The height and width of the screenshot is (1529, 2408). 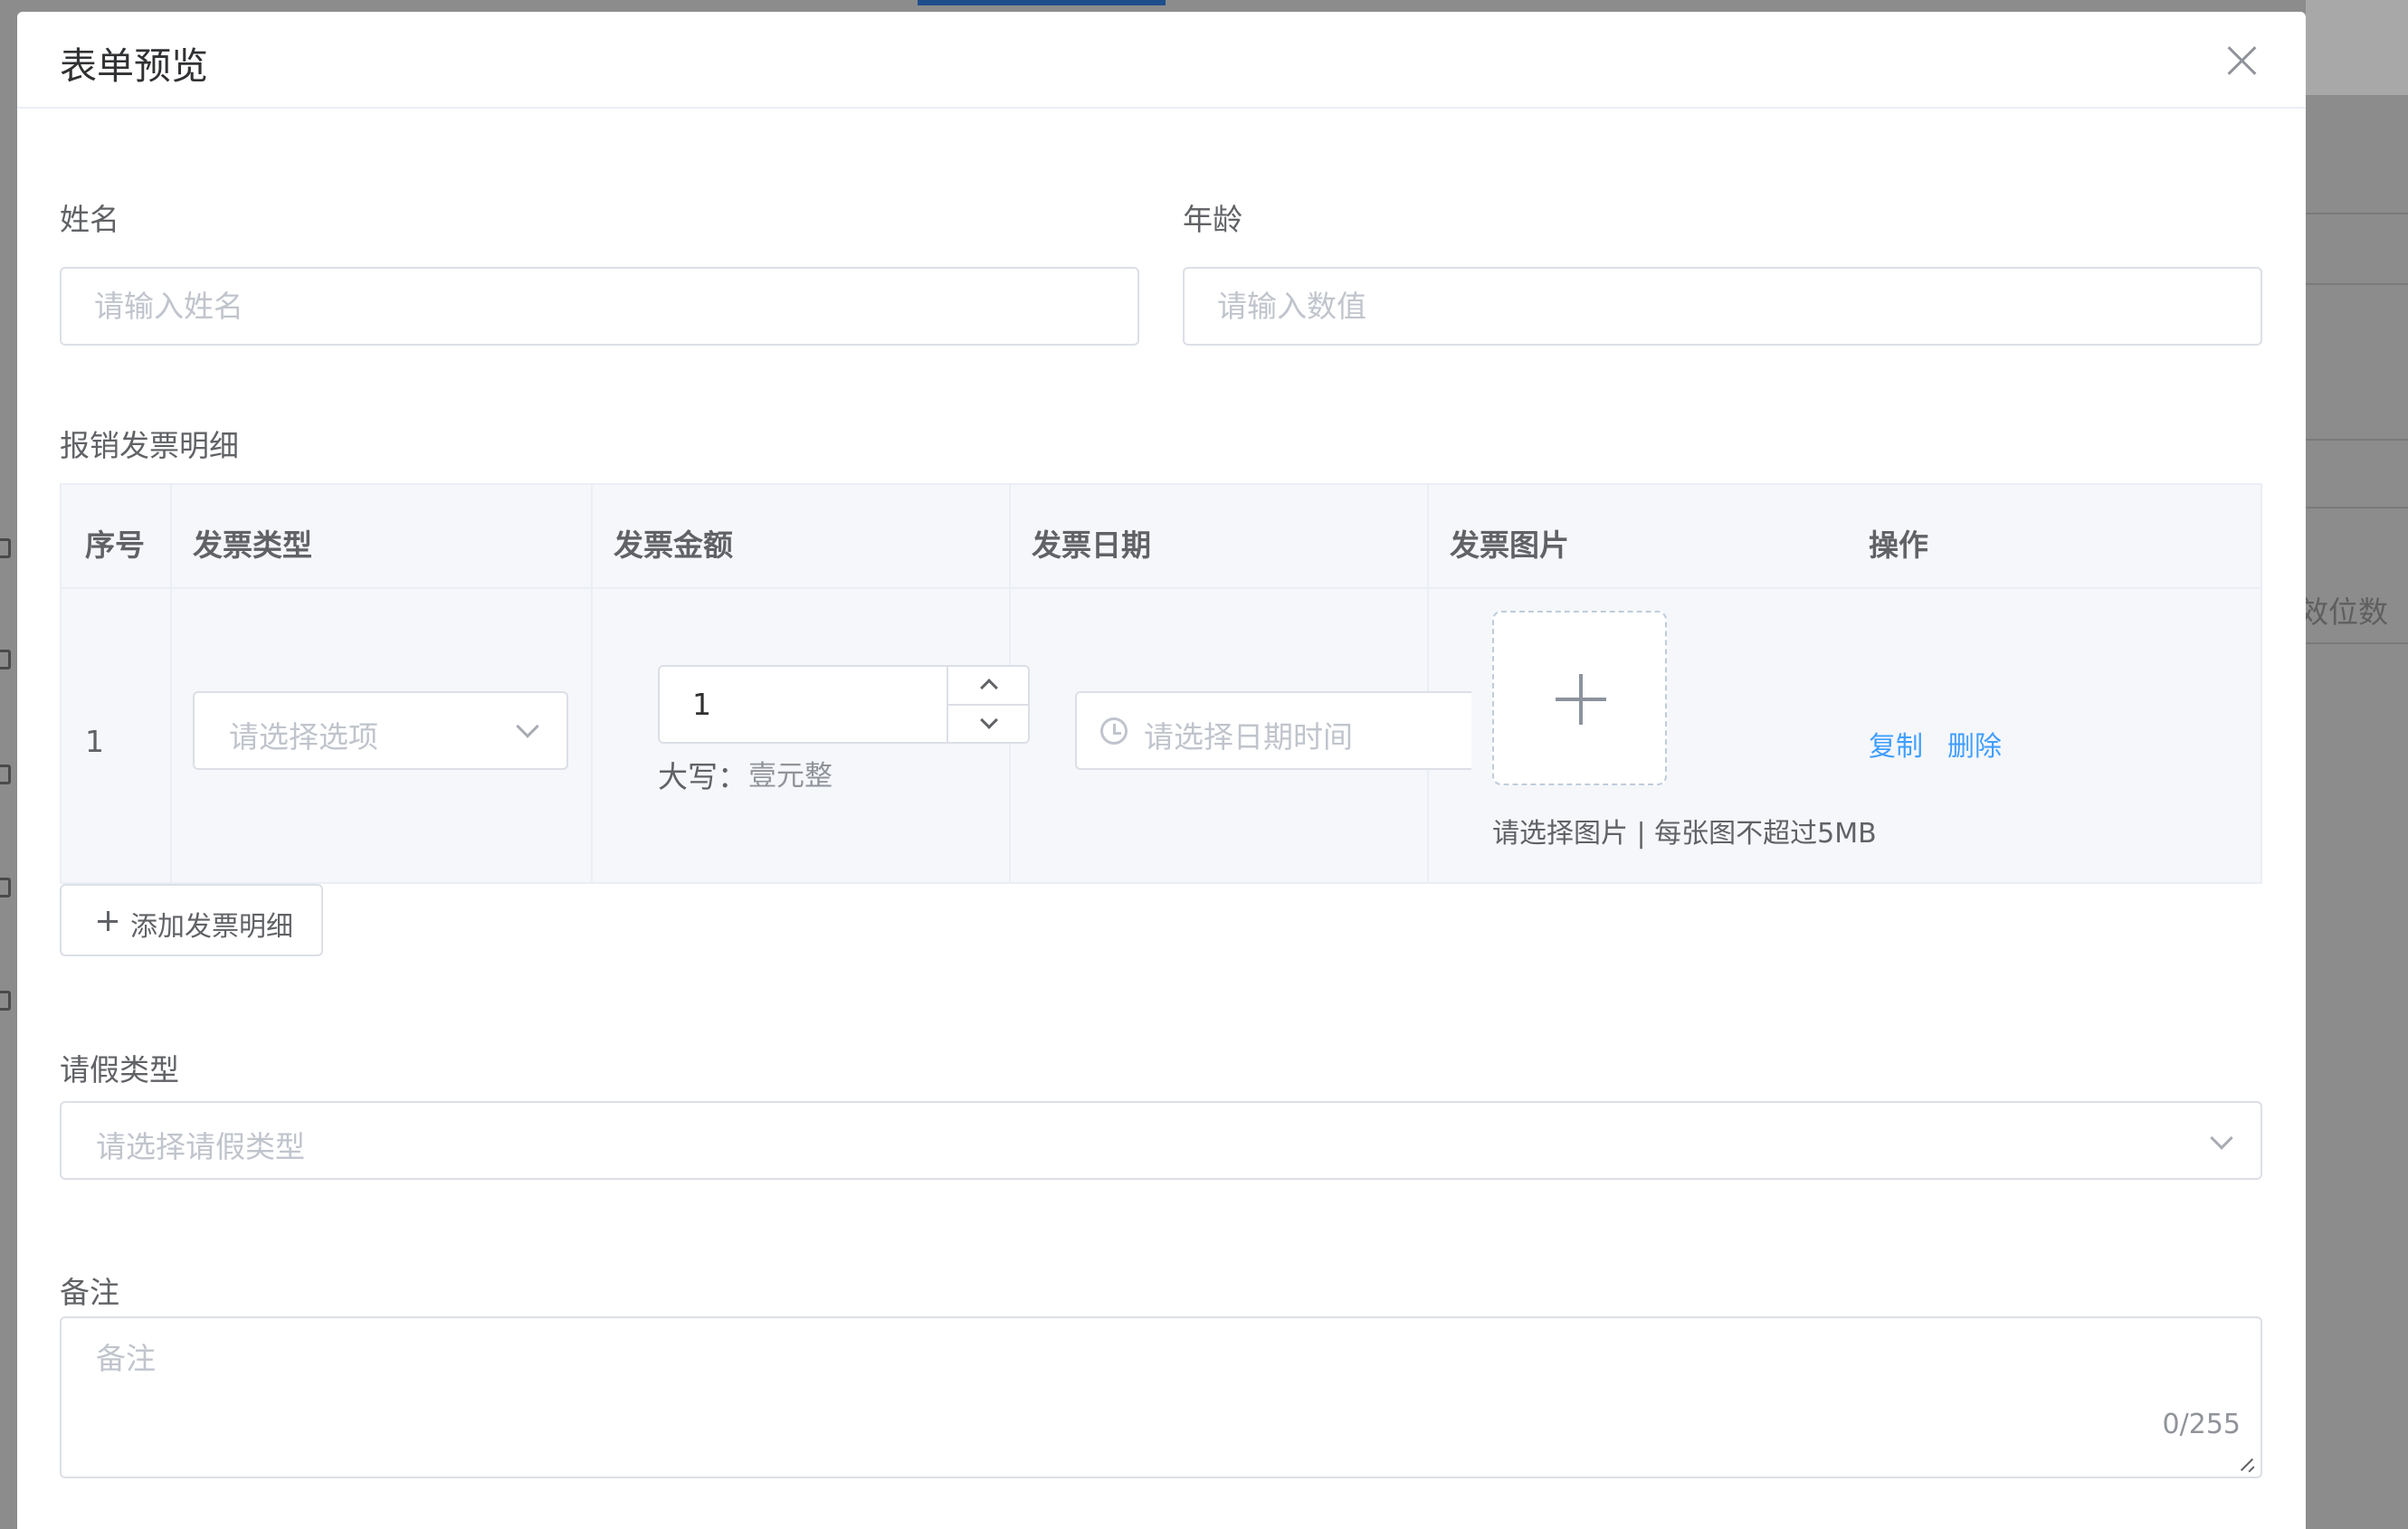 What do you see at coordinates (252, 545) in the screenshot?
I see `header-invoice-type: 发票类型` at bounding box center [252, 545].